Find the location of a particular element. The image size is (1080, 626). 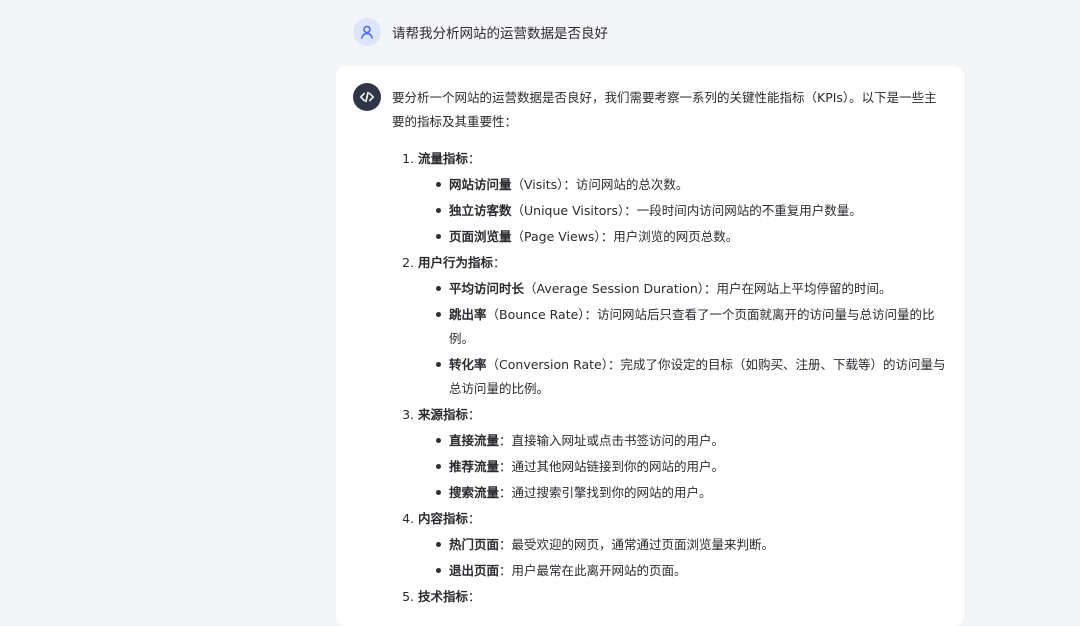

metric-item: 热门页面：最受欢迎的网页，通常通过页面浏览量来判断。 is located at coordinates (692, 545).